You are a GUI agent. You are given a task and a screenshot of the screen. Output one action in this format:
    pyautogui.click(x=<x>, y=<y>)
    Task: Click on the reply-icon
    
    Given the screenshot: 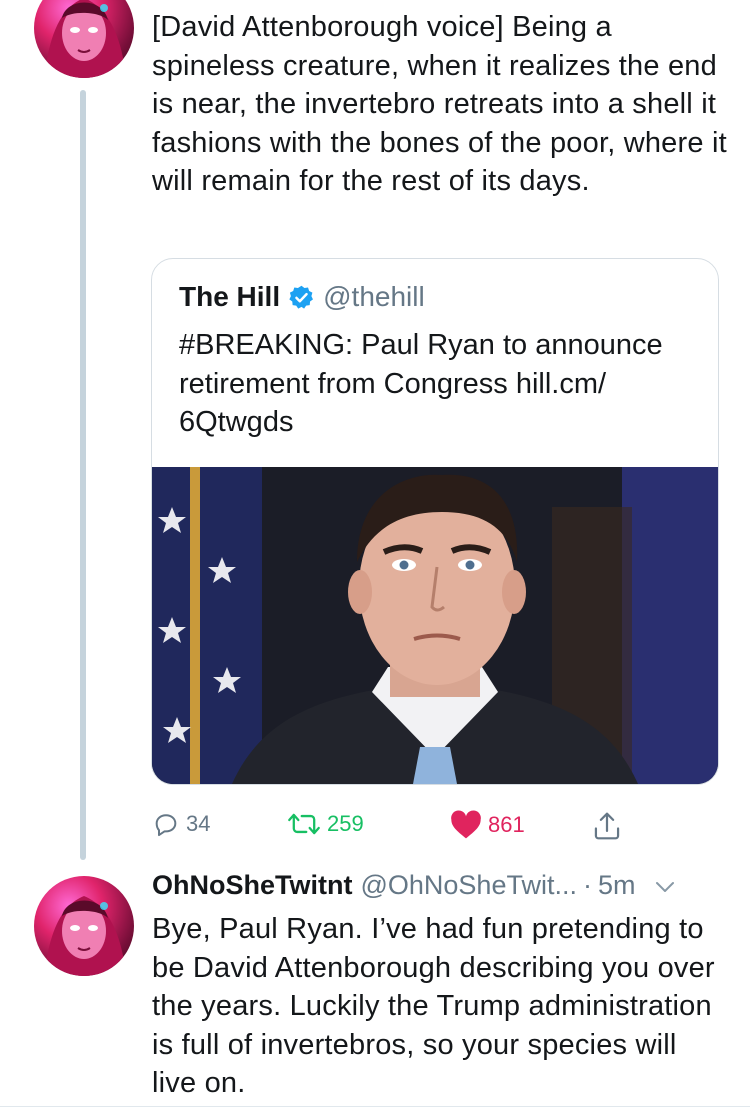 What is the action you would take?
    pyautogui.click(x=166, y=825)
    